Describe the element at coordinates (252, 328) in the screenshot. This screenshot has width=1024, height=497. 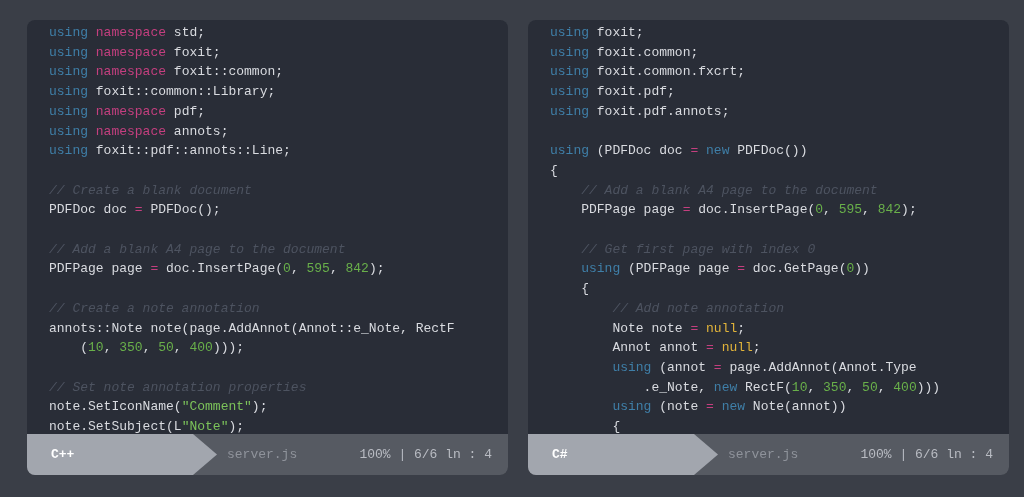
I see `code-line: annots::Note note(page.AddAnnot(Annot::e_Note, RectF` at that location.